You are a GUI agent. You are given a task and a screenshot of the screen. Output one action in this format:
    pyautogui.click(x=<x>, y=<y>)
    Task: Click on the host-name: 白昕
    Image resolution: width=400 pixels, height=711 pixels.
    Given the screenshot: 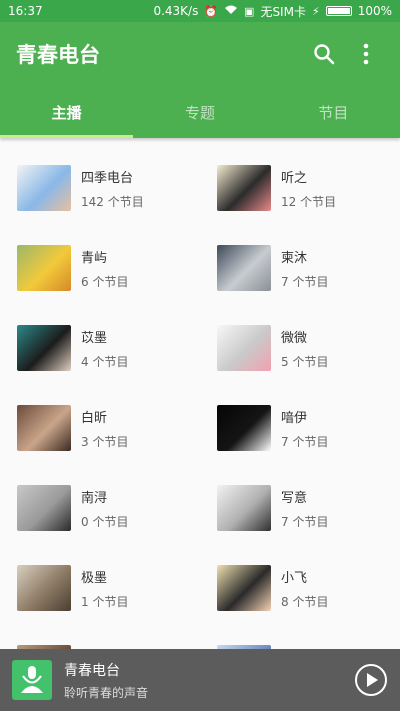 What is the action you would take?
    pyautogui.click(x=94, y=418)
    